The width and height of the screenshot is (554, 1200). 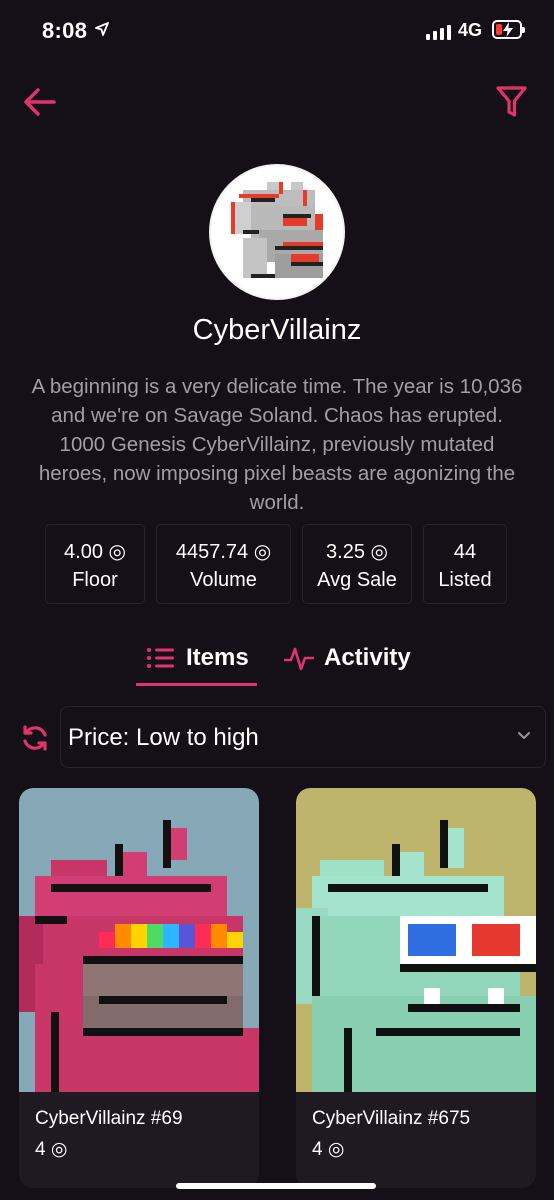 What do you see at coordinates (160, 658) in the screenshot?
I see `list-icon` at bounding box center [160, 658].